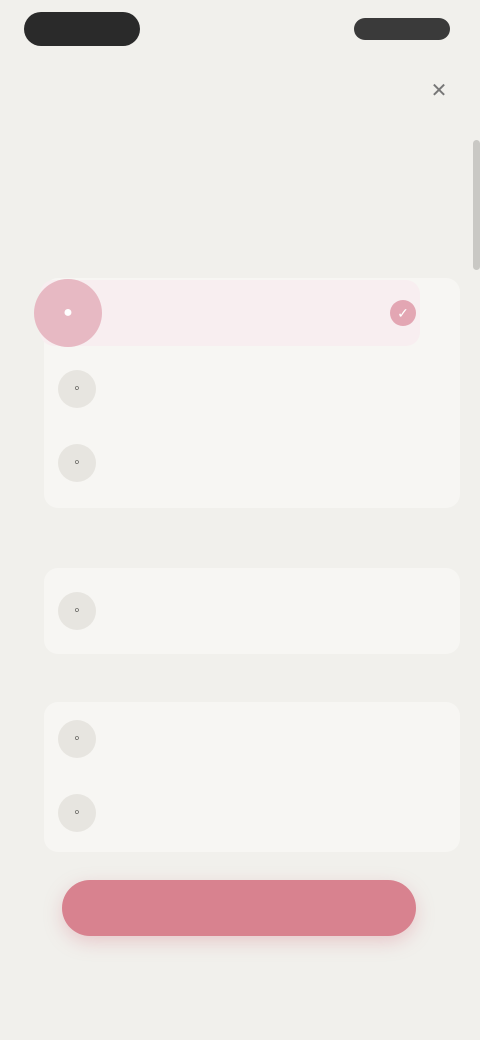  What do you see at coordinates (476, 205) in the screenshot?
I see `scrollbar-thumb` at bounding box center [476, 205].